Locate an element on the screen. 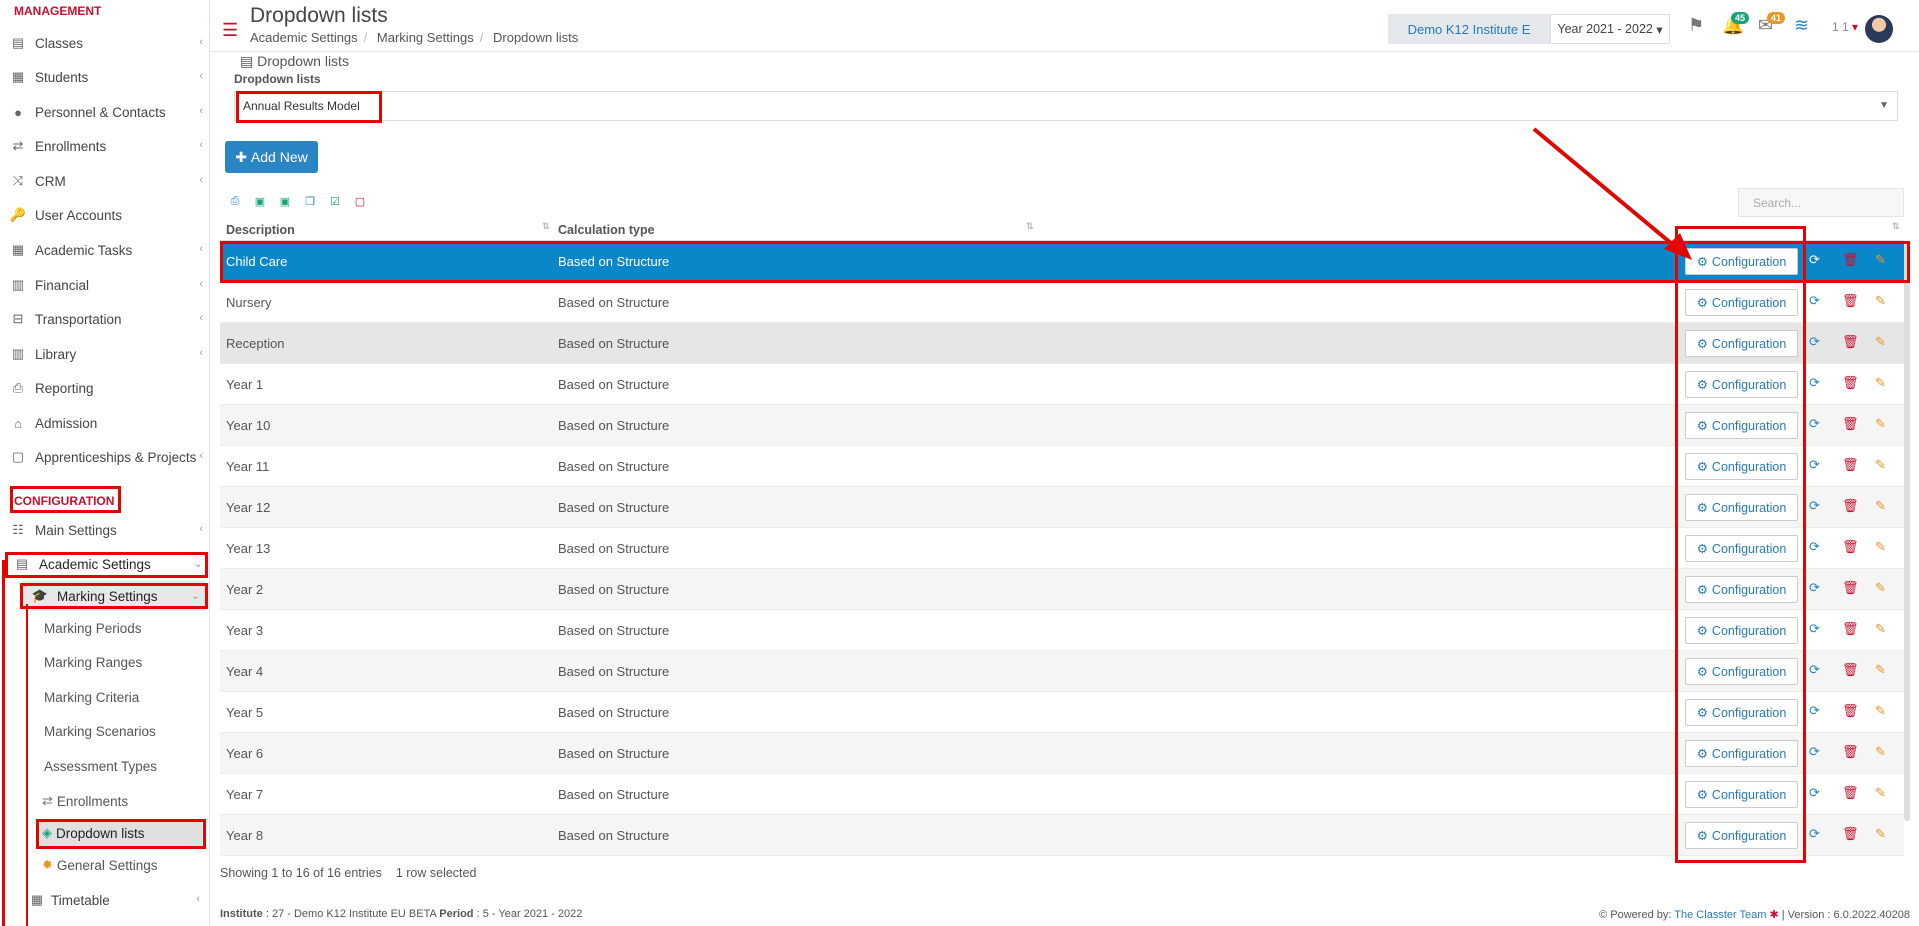 The height and width of the screenshot is (926, 1919). institute-selector: Demo K12 Institute E is located at coordinates (1469, 29).